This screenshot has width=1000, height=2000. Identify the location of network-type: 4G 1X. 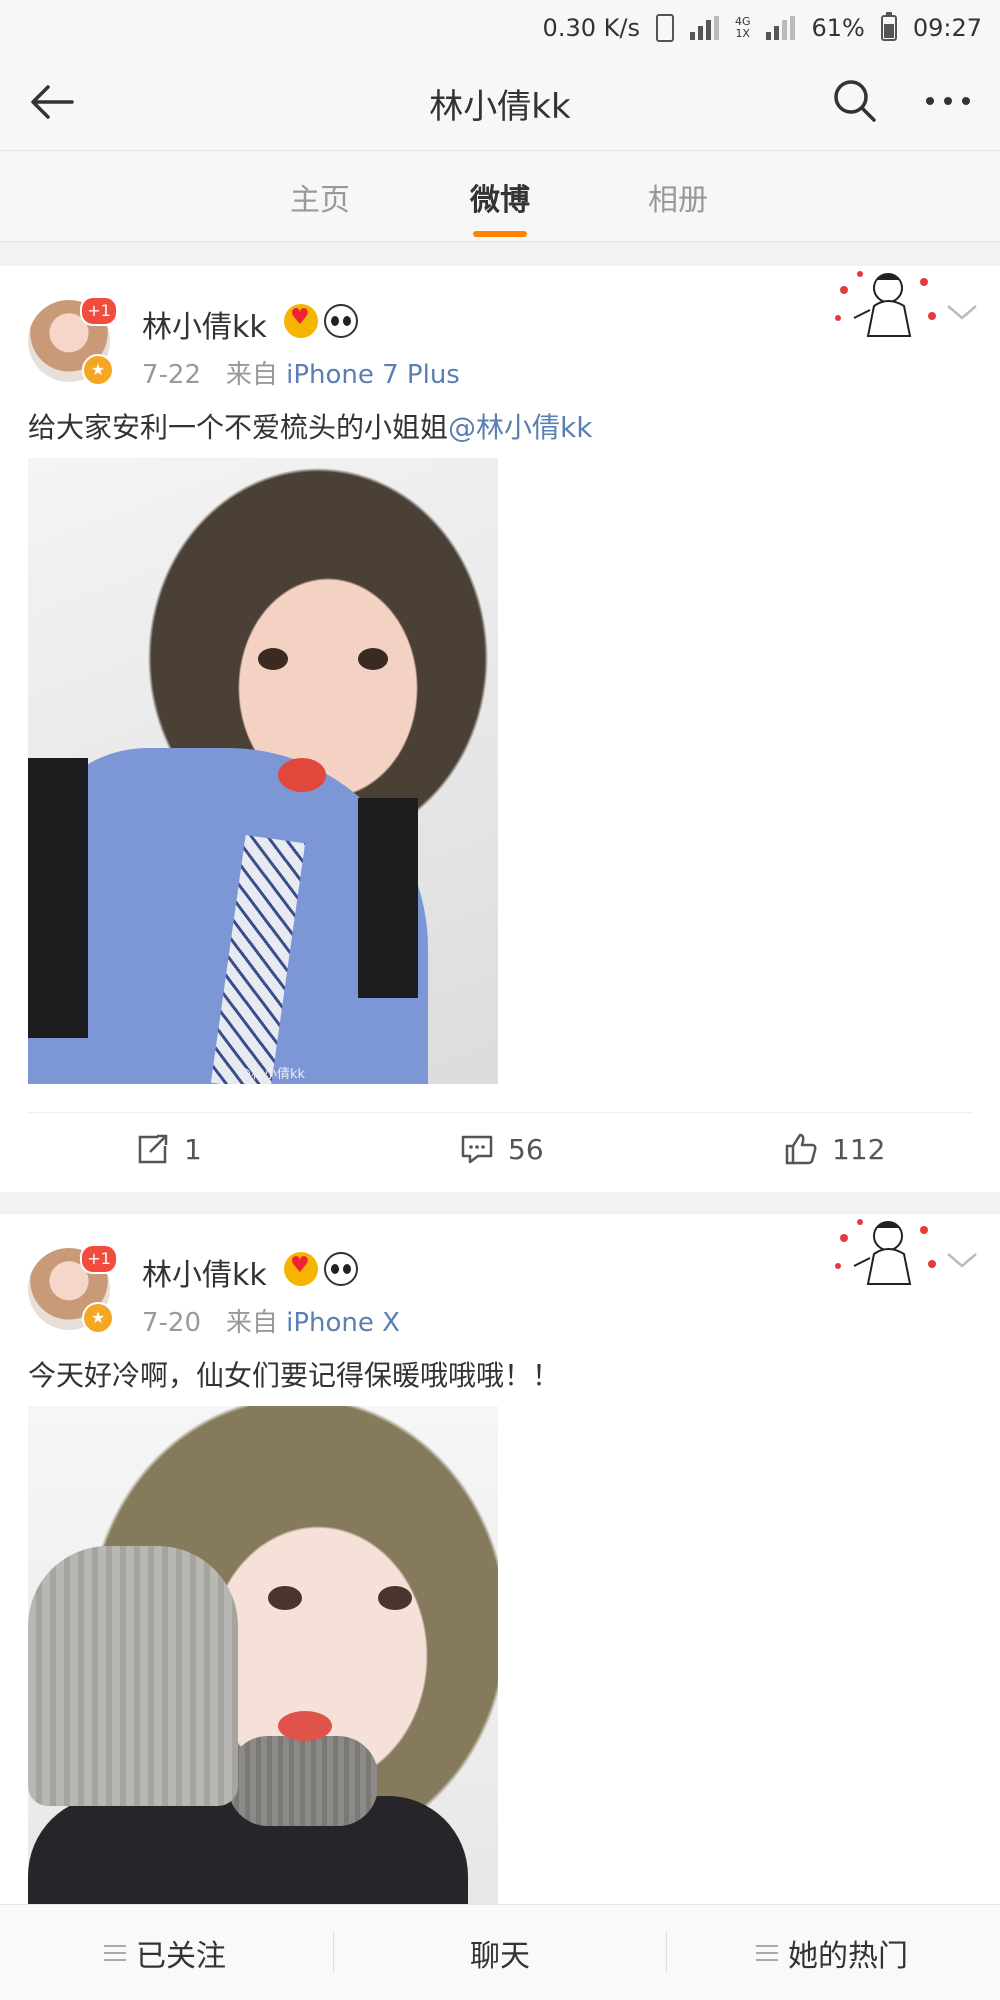
(743, 28).